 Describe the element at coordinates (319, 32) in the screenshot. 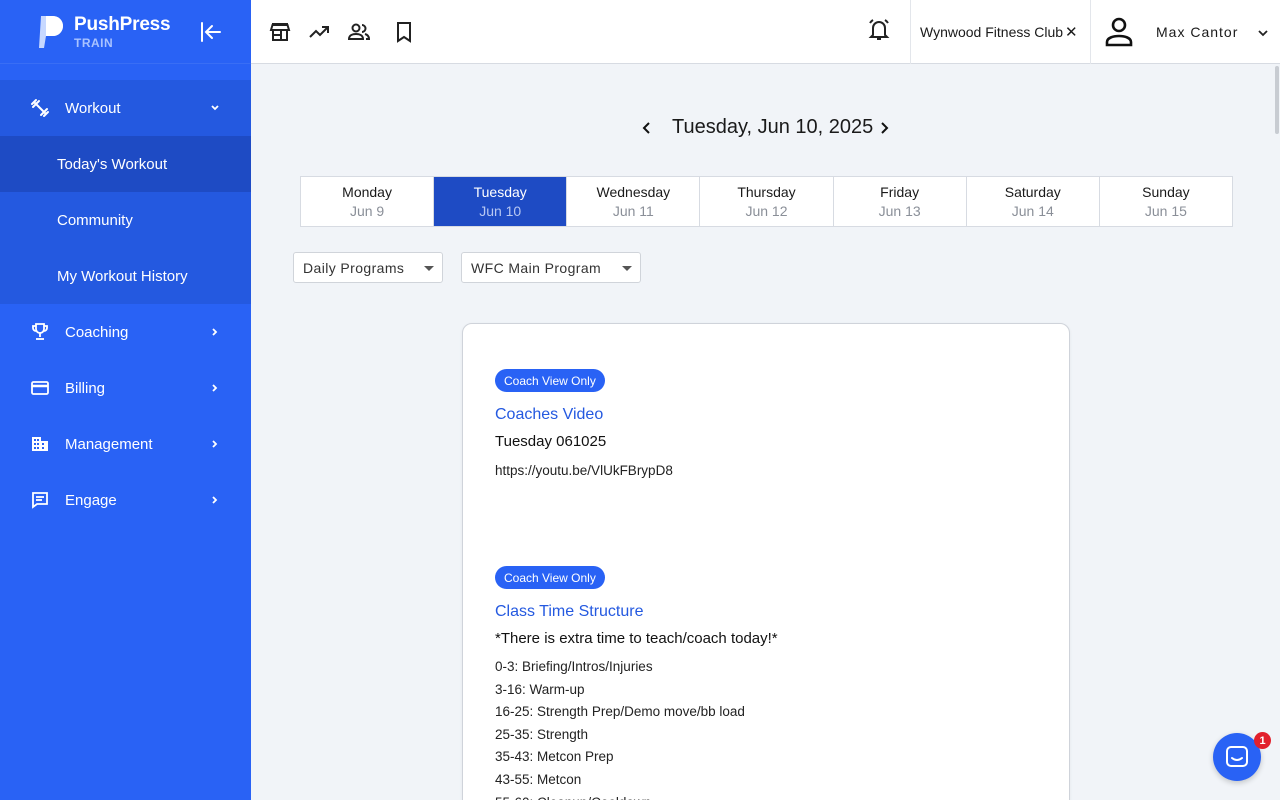

I see `trending-up-icon` at that location.